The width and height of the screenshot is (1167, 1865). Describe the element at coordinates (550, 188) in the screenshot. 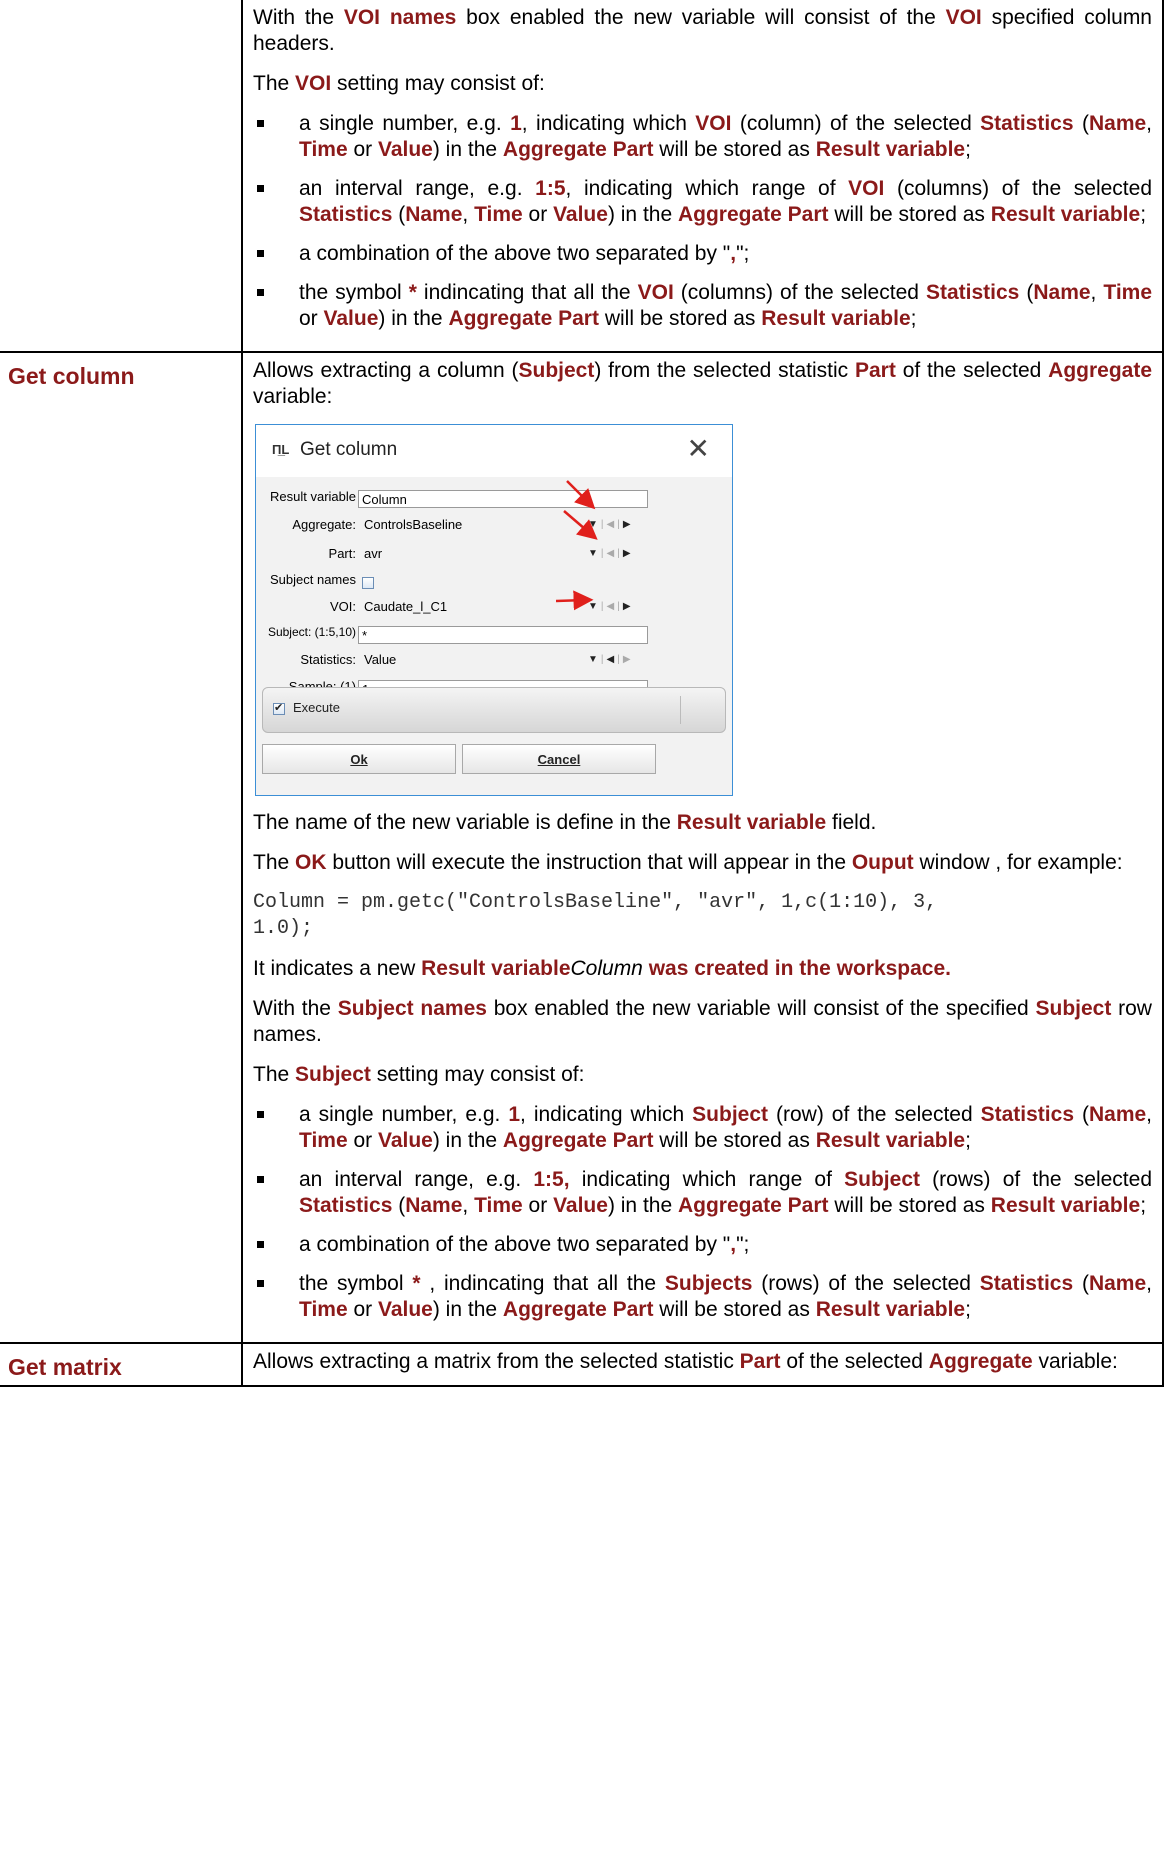

I see `emphasis-term: 1:5` at that location.